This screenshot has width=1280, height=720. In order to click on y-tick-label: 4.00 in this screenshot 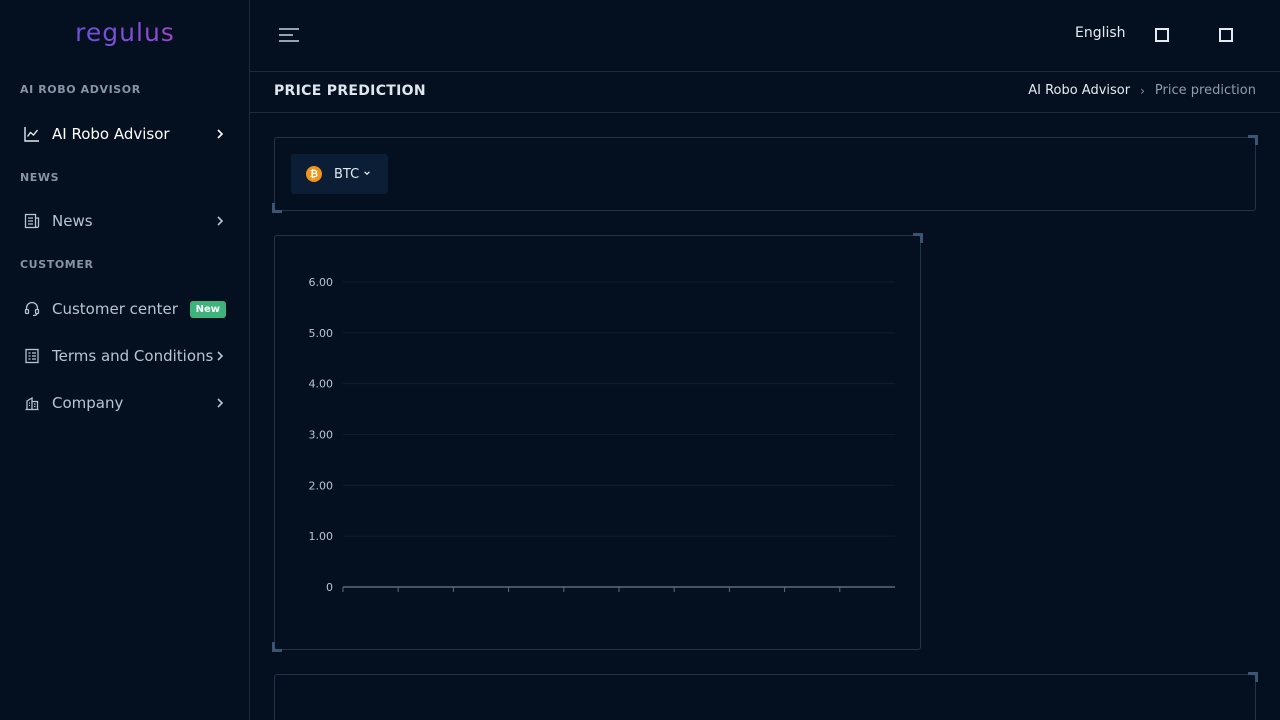, I will do `click(321, 384)`.